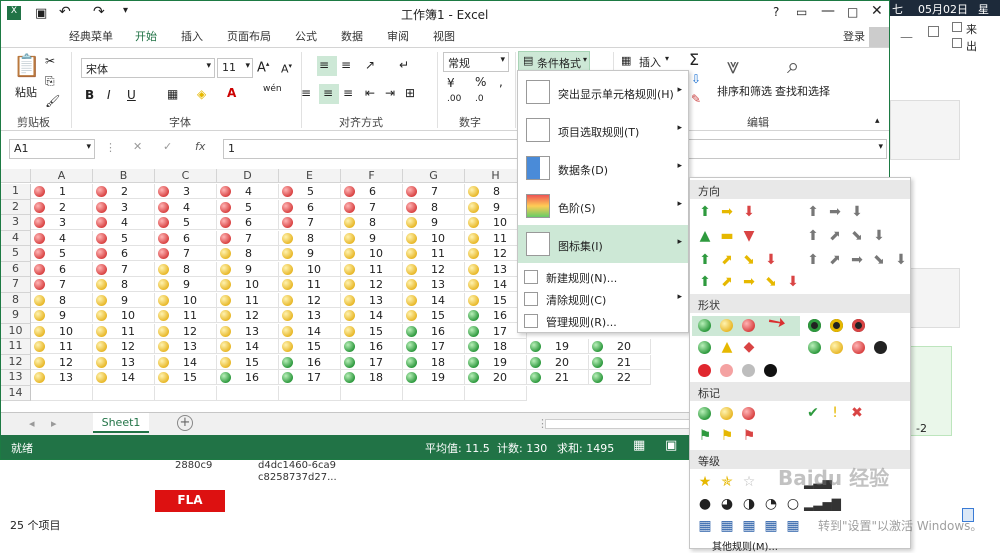 The height and width of the screenshot is (553, 1000). I want to click on wrap-text-icon: ↵, so click(404, 65).